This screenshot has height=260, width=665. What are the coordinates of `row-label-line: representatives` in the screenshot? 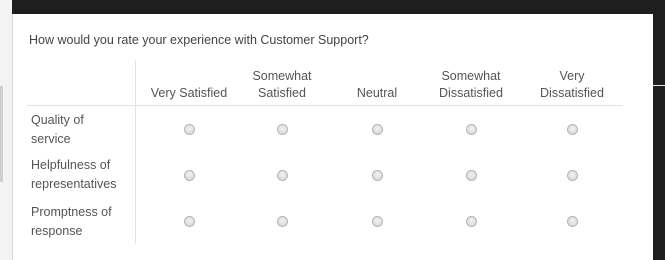 It's located at (74, 184).